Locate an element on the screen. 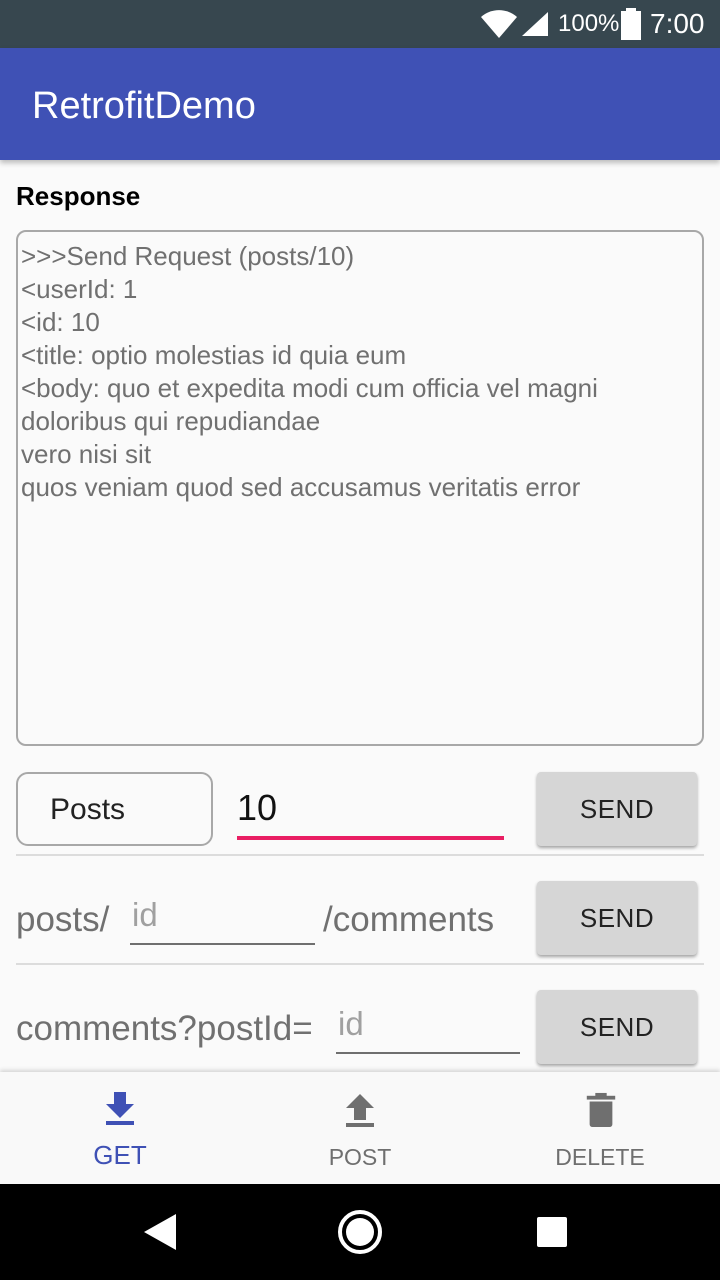 This screenshot has width=720, height=1280. send-button-comments: SEND is located at coordinates (617, 918).